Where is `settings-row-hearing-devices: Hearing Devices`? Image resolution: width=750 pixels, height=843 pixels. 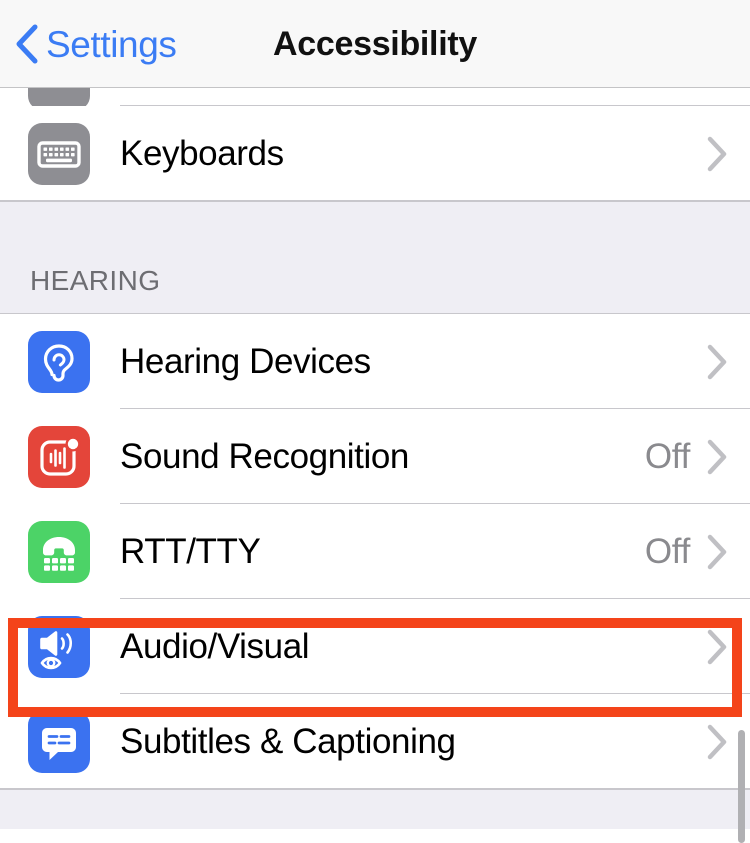 settings-row-hearing-devices: Hearing Devices is located at coordinates (375, 361).